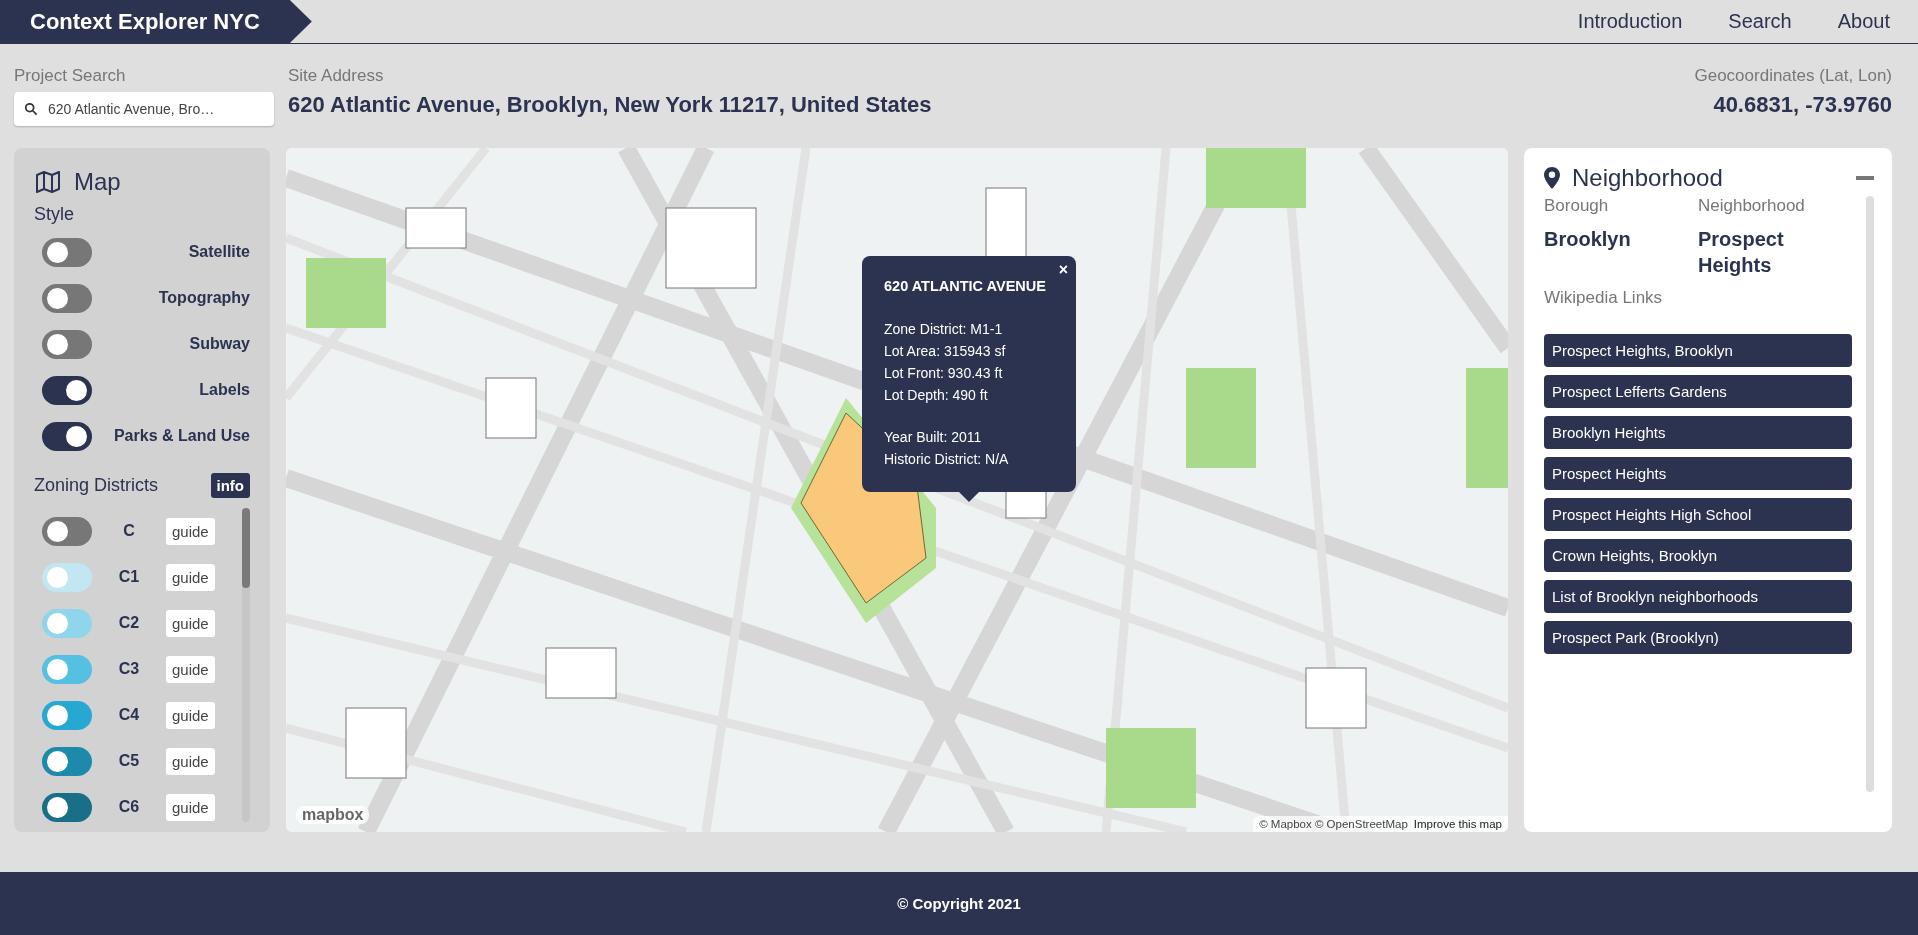  Describe the element at coordinates (1333, 824) in the screenshot. I see `map-credits: © Mapbox © OpenStreetMap` at that location.